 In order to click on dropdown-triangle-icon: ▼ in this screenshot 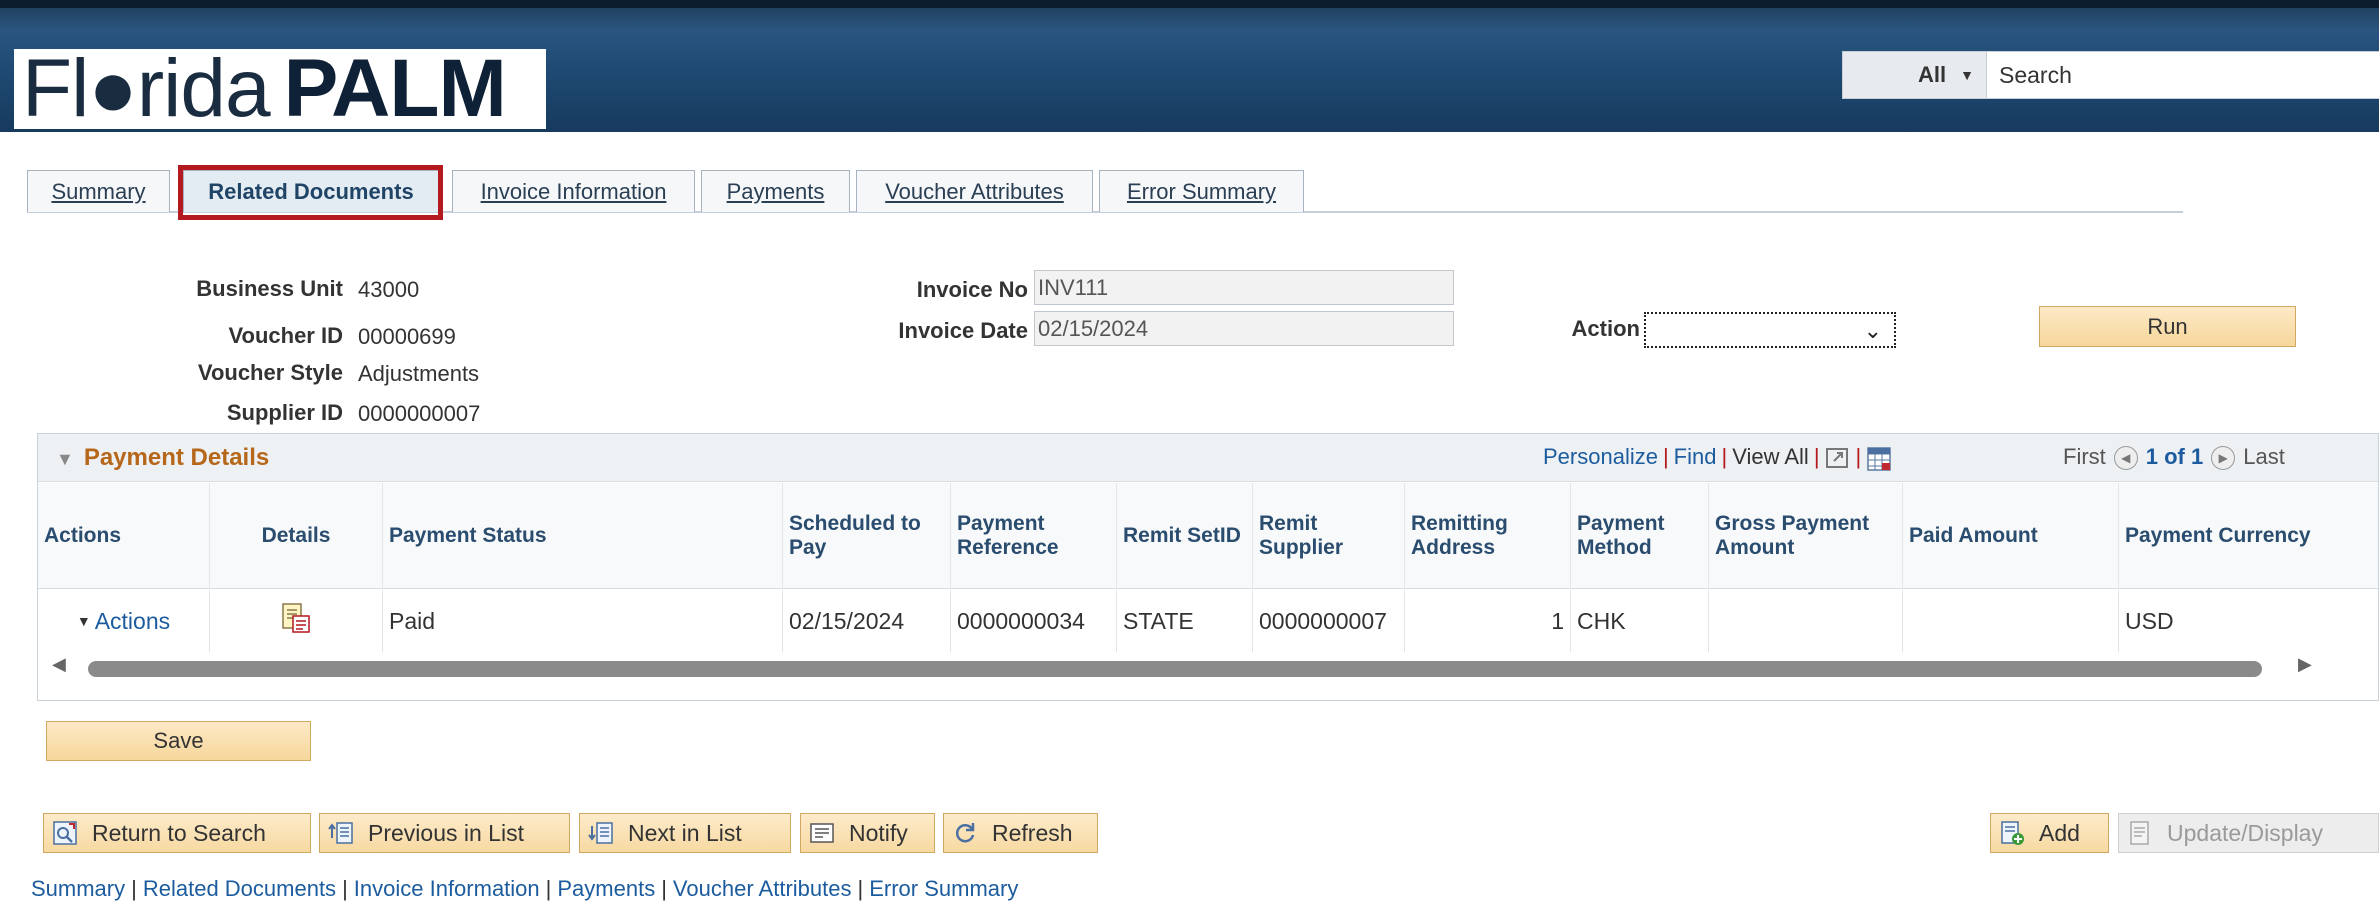, I will do `click(83, 621)`.